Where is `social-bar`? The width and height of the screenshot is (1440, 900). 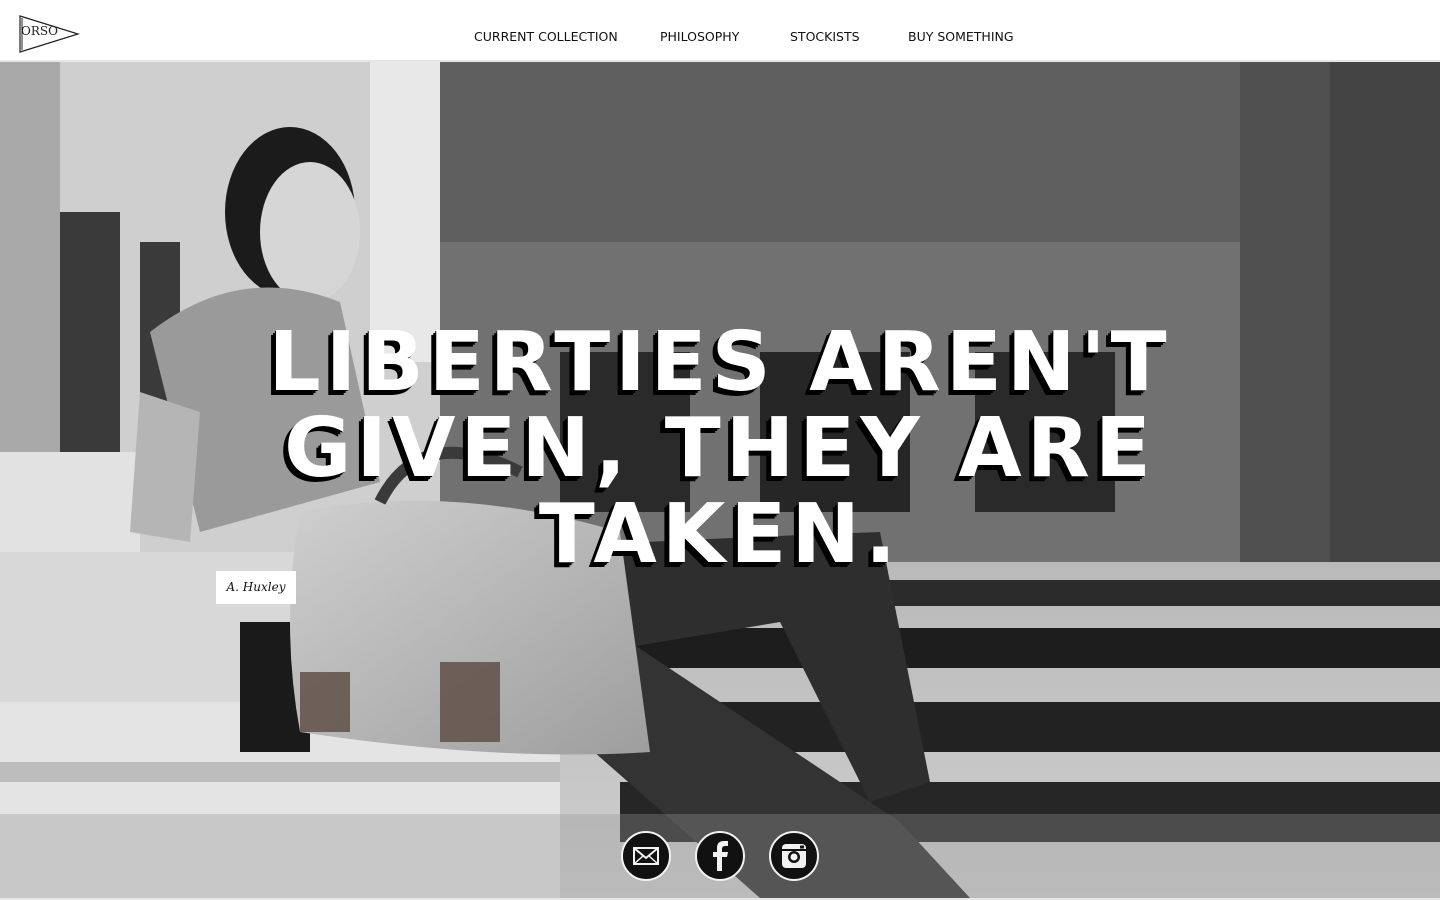 social-bar is located at coordinates (720, 856).